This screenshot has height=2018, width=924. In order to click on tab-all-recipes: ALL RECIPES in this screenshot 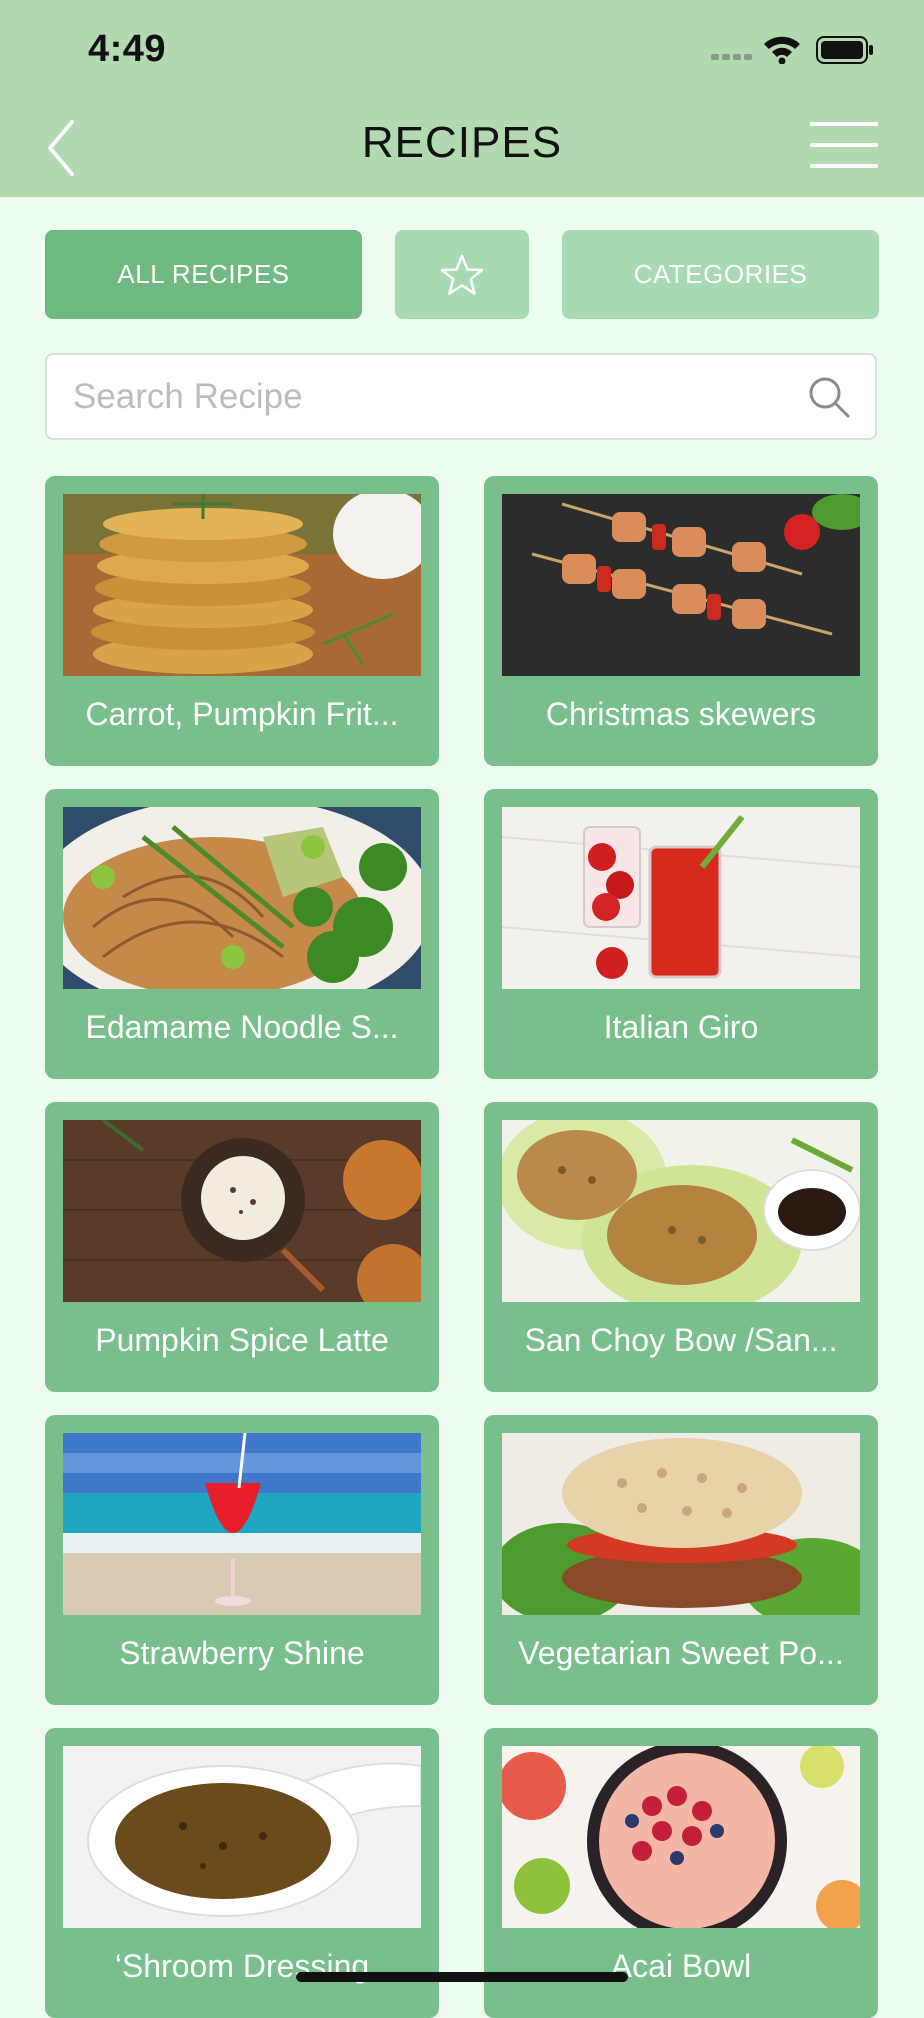, I will do `click(203, 274)`.